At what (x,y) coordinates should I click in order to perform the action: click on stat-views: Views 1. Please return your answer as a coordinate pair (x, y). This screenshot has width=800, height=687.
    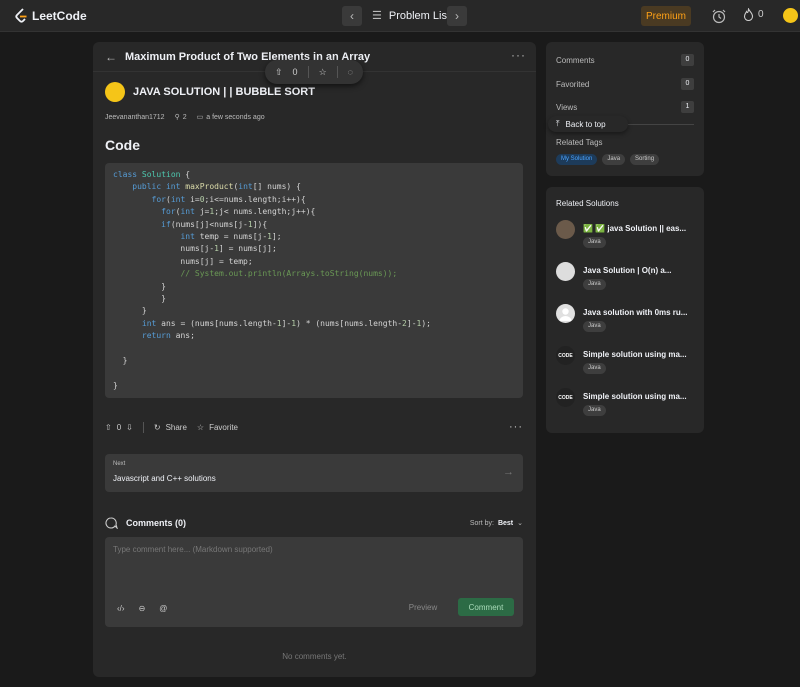
    Looking at the image, I should click on (625, 107).